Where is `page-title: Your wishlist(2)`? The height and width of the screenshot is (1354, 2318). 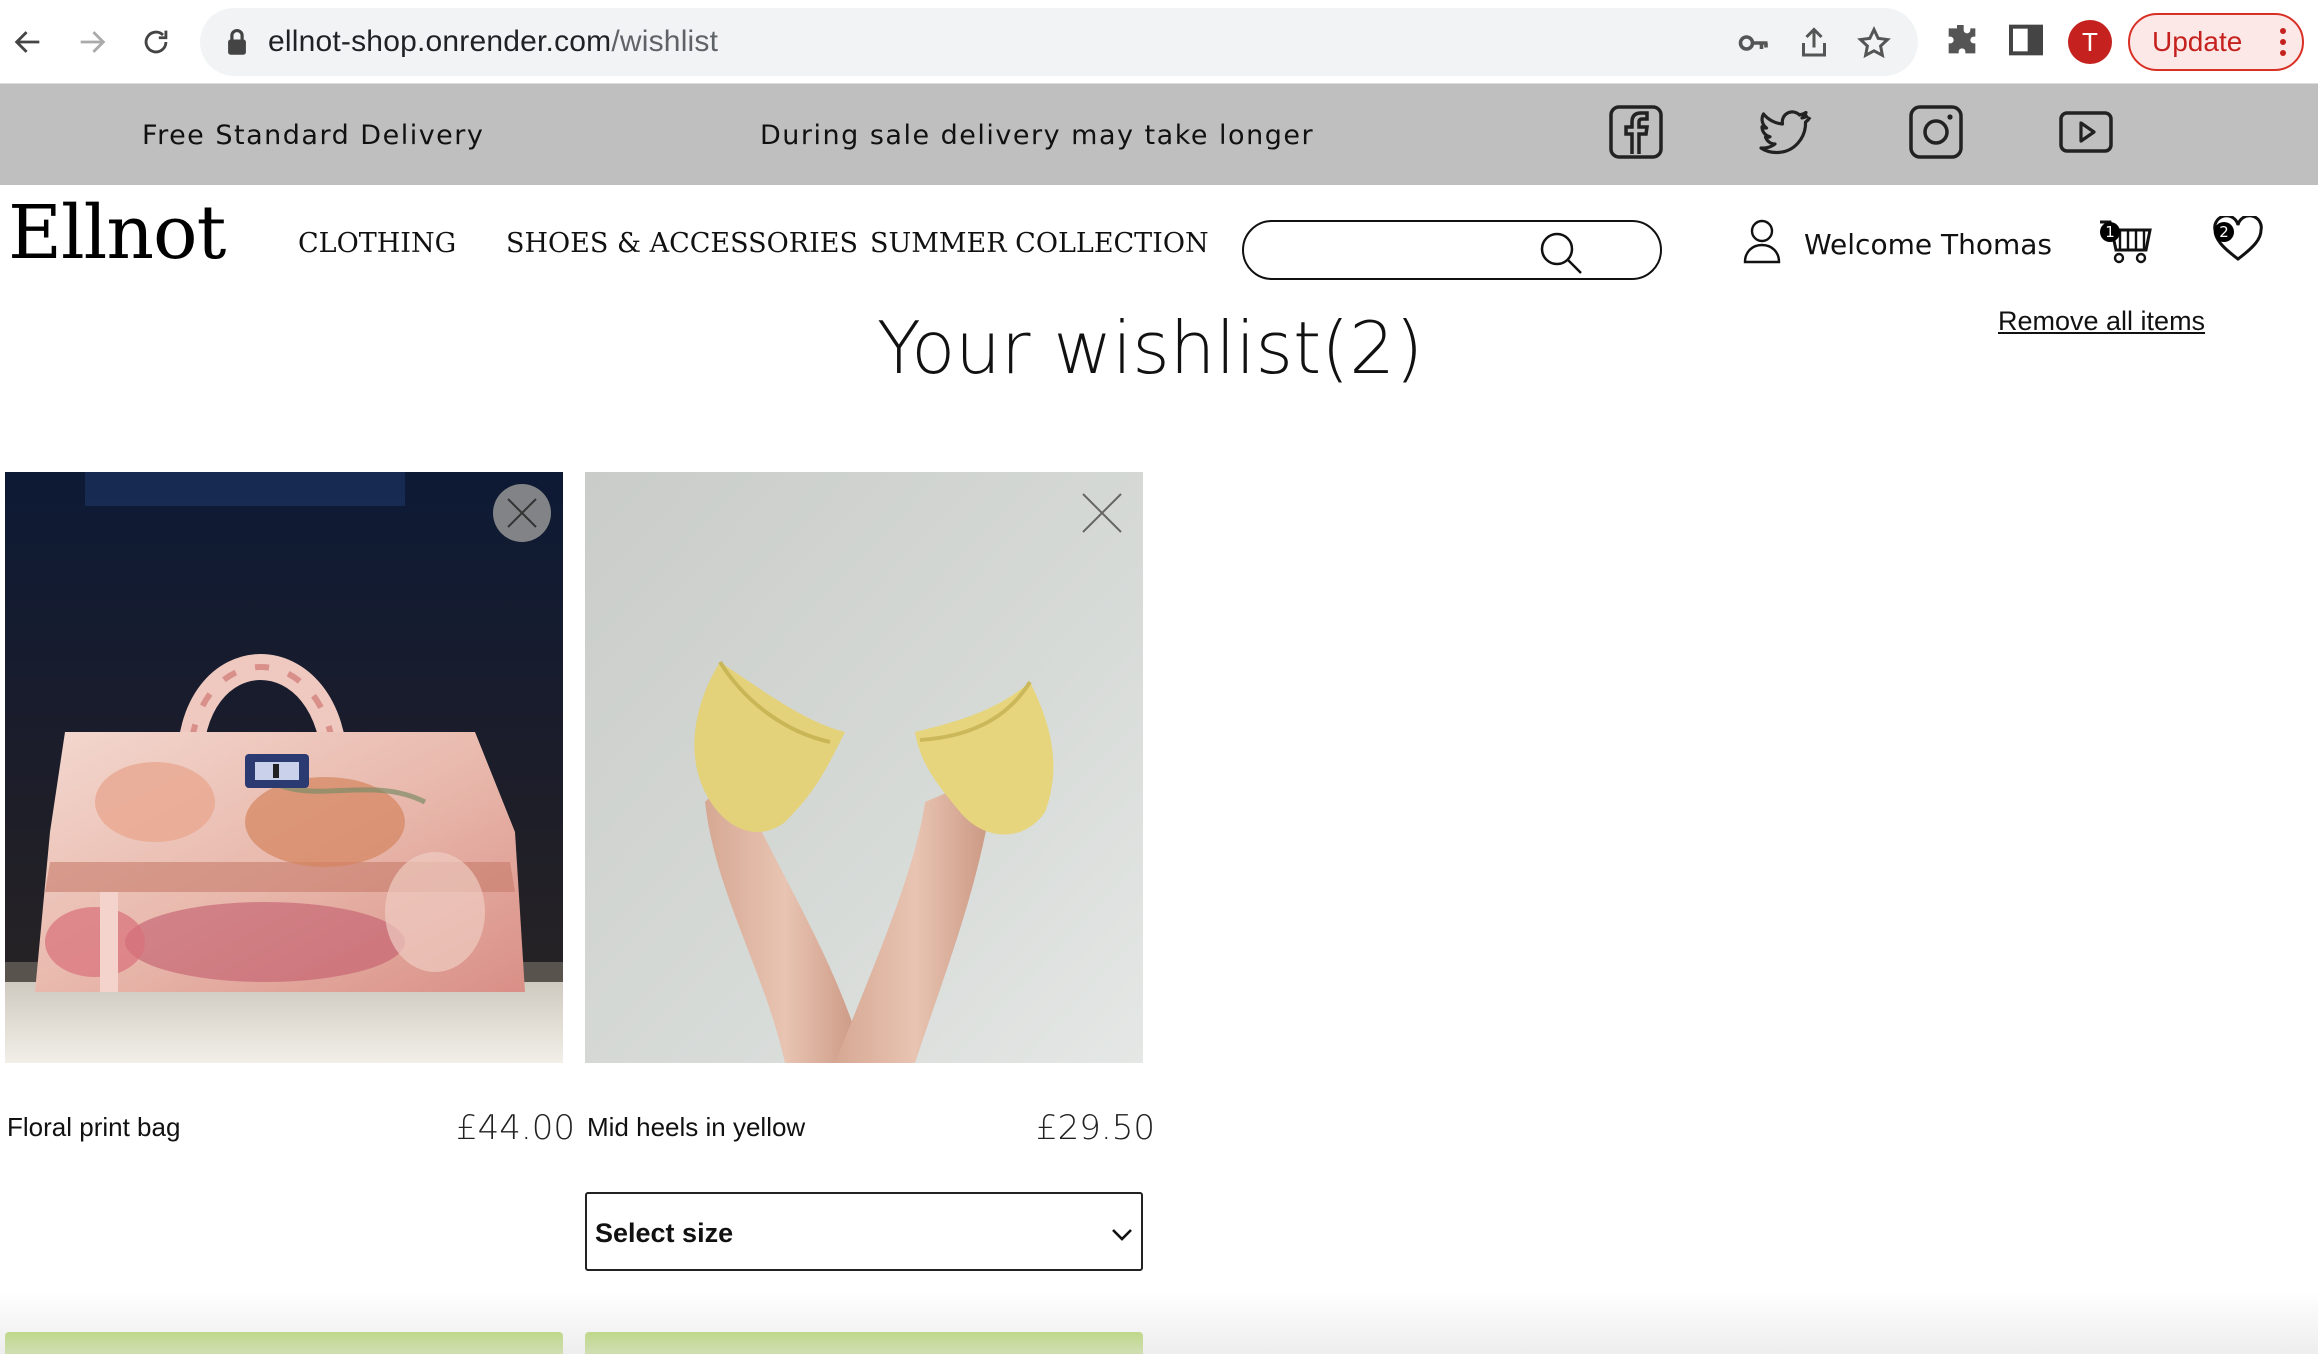
page-title: Your wishlist(2) is located at coordinates (1150, 348).